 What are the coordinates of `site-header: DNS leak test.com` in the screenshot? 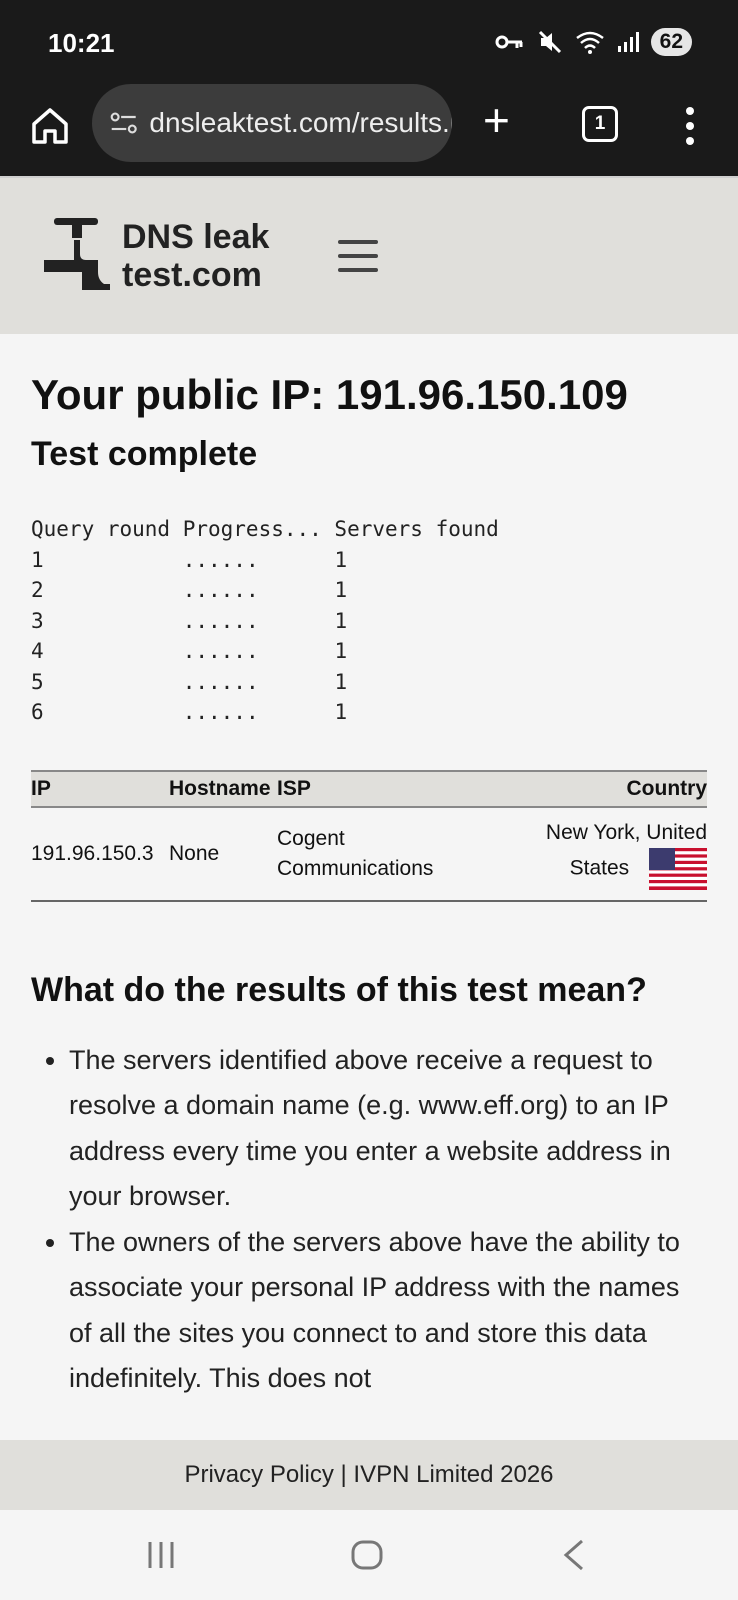 It's located at (369, 255).